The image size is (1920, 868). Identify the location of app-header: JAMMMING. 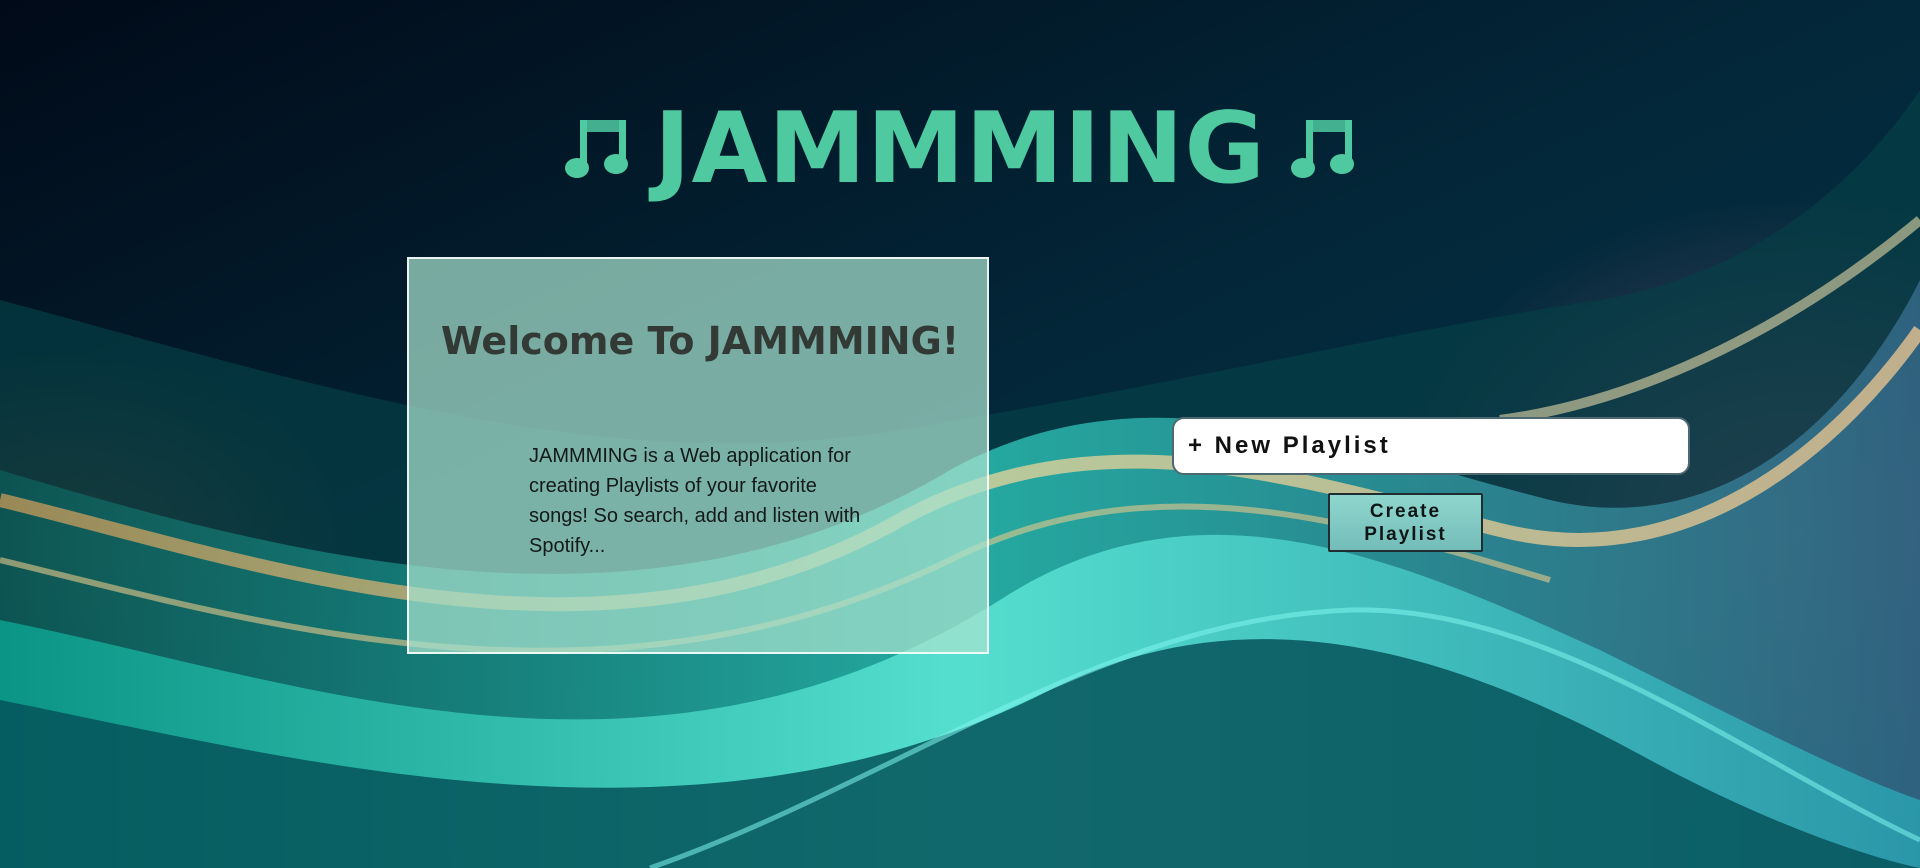
(960, 149).